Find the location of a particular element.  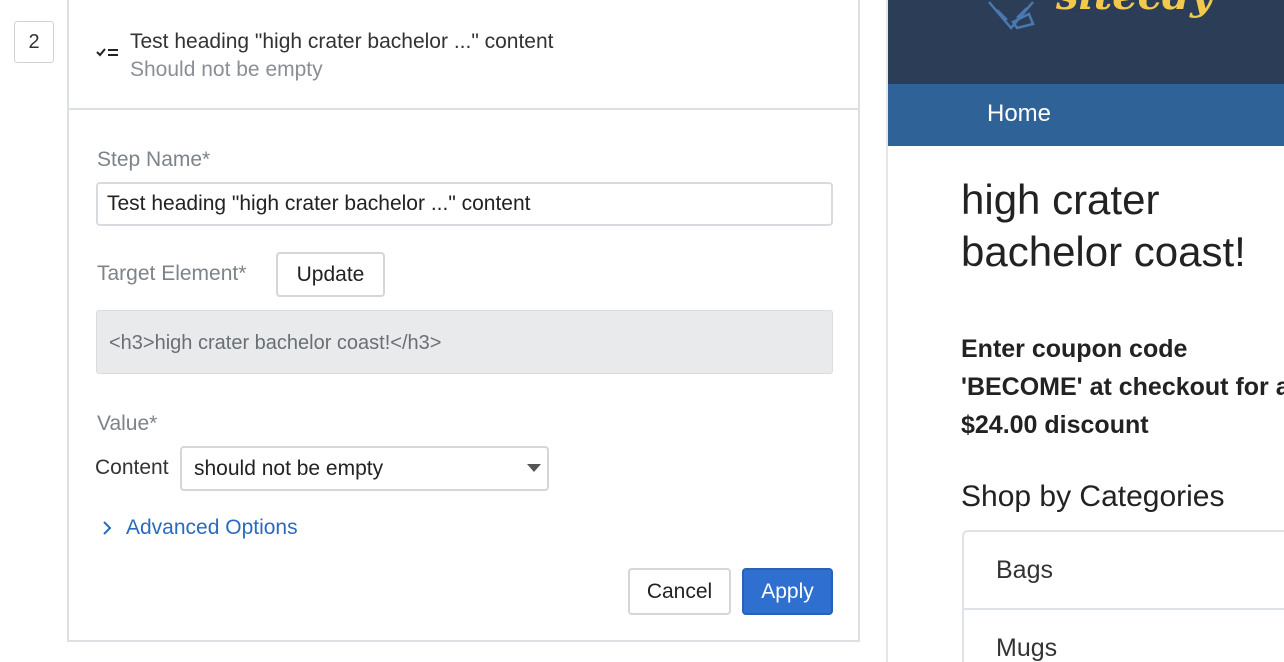

value-label: Value* is located at coordinates (127, 423).